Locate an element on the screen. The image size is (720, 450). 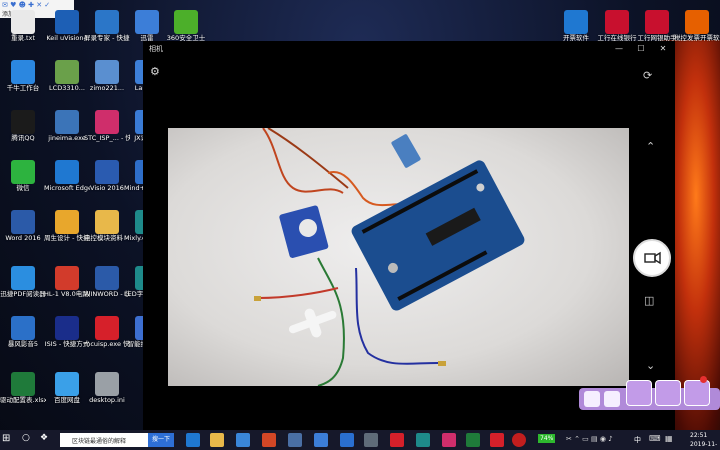
clock-date: 2019-11- is located at coordinates (704, 444).